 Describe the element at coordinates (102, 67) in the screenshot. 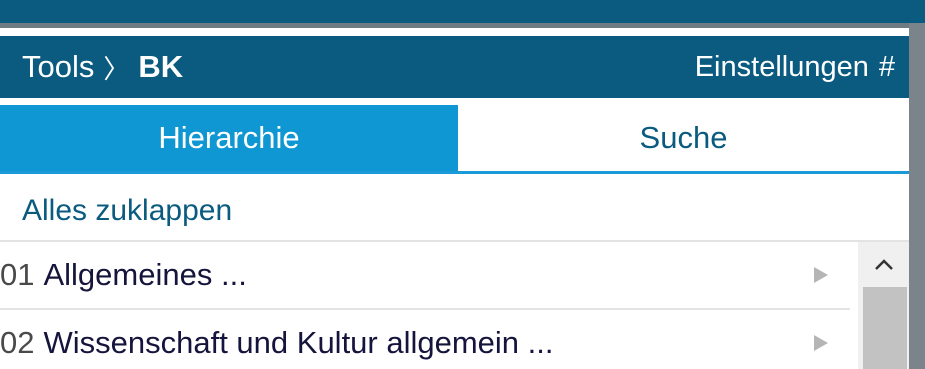

I see `breadcrumb: Tools 〉 BK` at that location.